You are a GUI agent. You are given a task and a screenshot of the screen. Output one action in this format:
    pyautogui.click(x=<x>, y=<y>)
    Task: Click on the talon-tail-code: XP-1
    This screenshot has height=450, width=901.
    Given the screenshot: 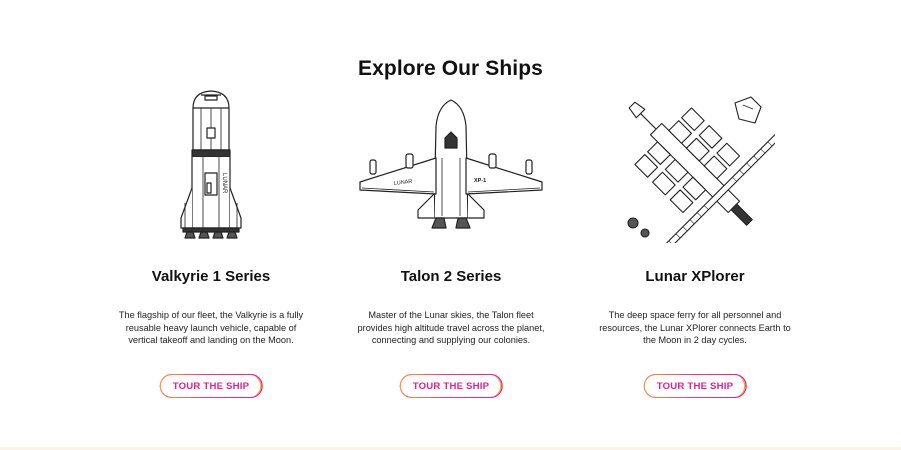 What is the action you would take?
    pyautogui.click(x=480, y=181)
    